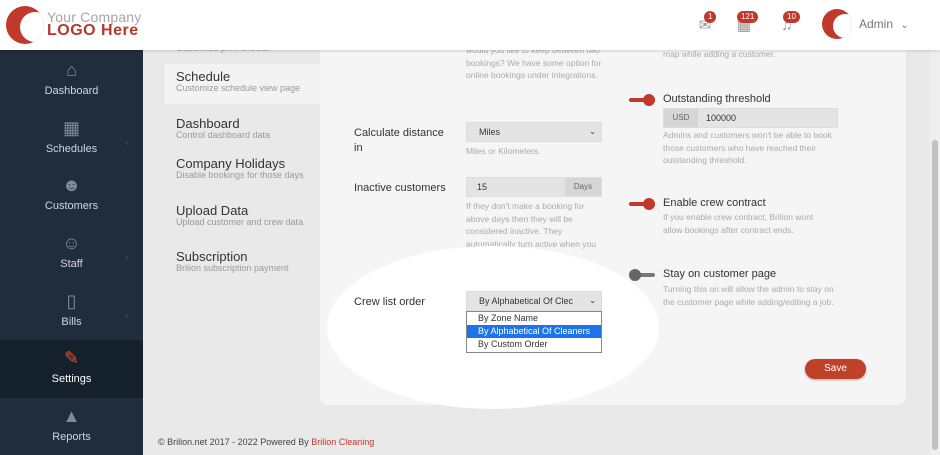 Image resolution: width=940 pixels, height=455 pixels. What do you see at coordinates (223, 135) in the screenshot?
I see `menu-item-sub: Control dashboard data` at bounding box center [223, 135].